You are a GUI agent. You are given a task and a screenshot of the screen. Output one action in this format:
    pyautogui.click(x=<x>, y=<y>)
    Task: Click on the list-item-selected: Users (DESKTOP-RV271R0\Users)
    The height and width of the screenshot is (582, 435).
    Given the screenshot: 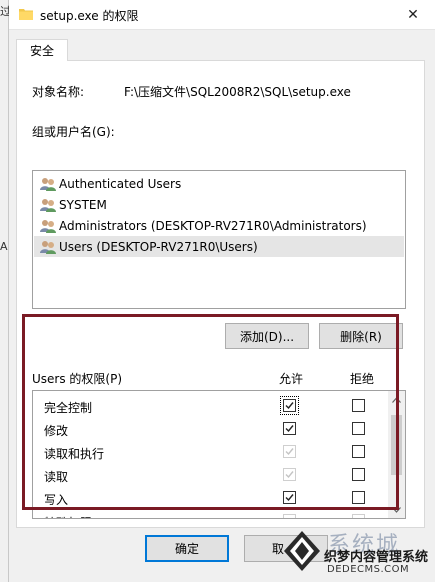 What is the action you would take?
    pyautogui.click(x=219, y=246)
    